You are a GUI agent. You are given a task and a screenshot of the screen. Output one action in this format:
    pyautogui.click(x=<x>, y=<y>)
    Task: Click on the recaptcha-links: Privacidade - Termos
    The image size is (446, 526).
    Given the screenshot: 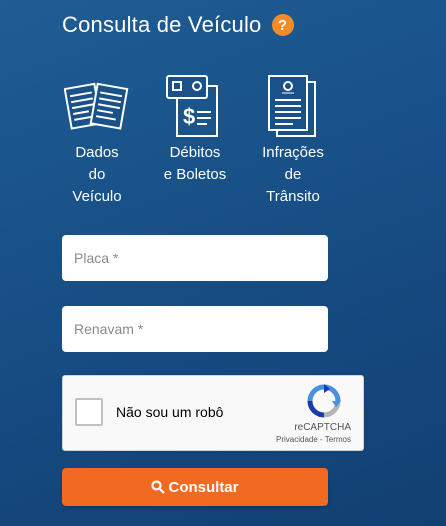 What is the action you would take?
    pyautogui.click(x=313, y=439)
    